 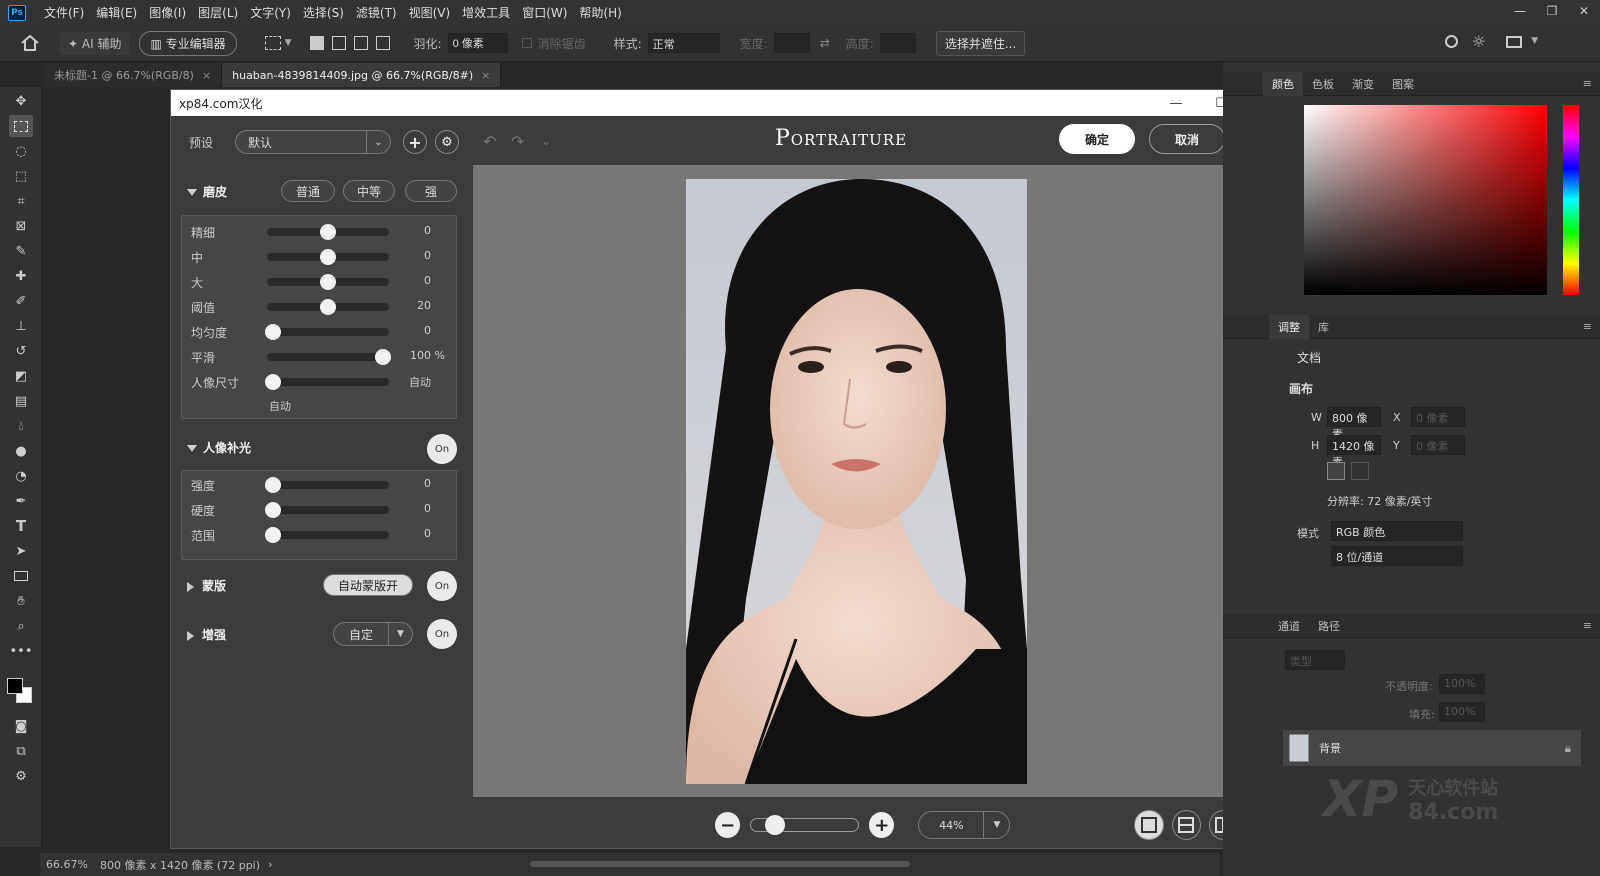 I want to click on menu-help: 帮助(H), so click(x=600, y=12).